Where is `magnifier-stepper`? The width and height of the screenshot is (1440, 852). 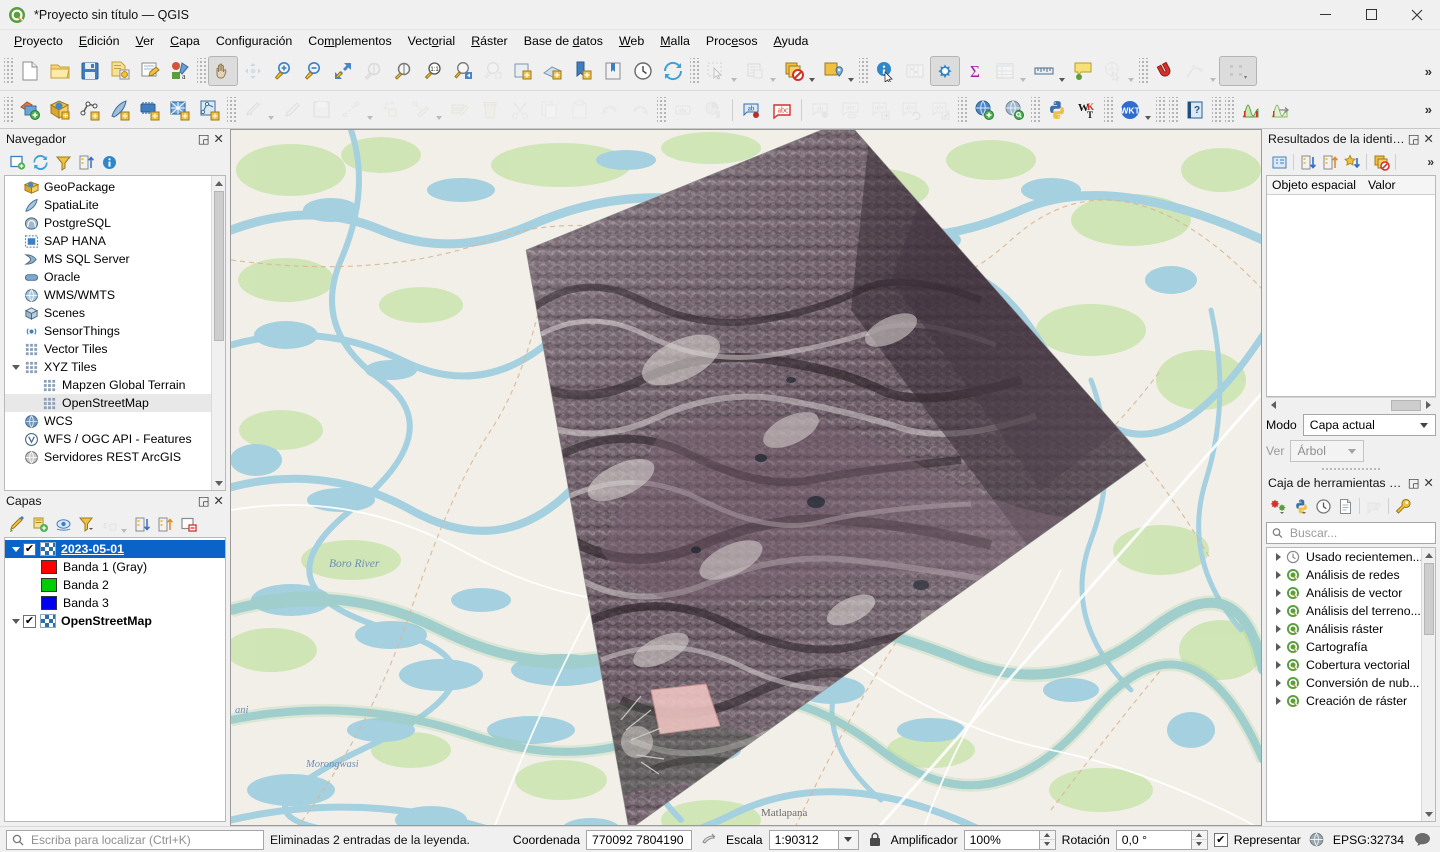 magnifier-stepper is located at coordinates (1047, 839).